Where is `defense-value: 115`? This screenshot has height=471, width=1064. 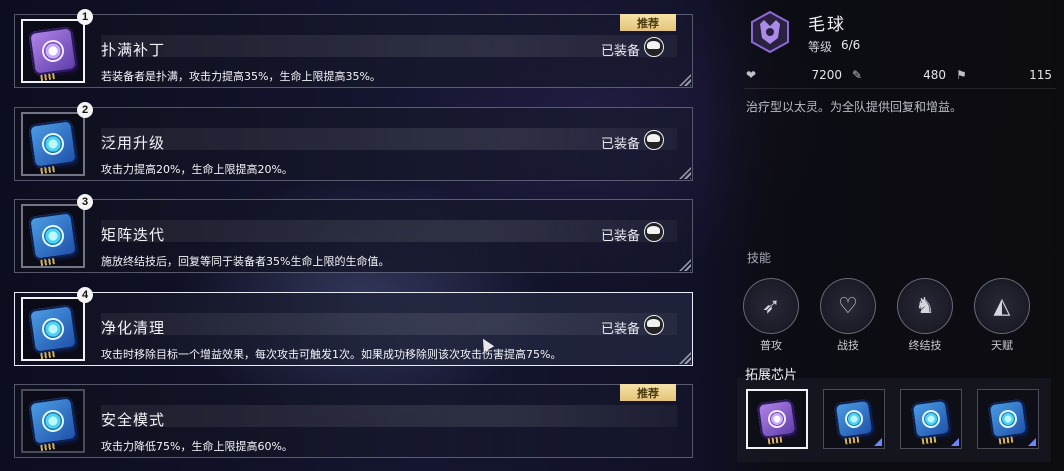
defense-value: 115 is located at coordinates (1040, 75).